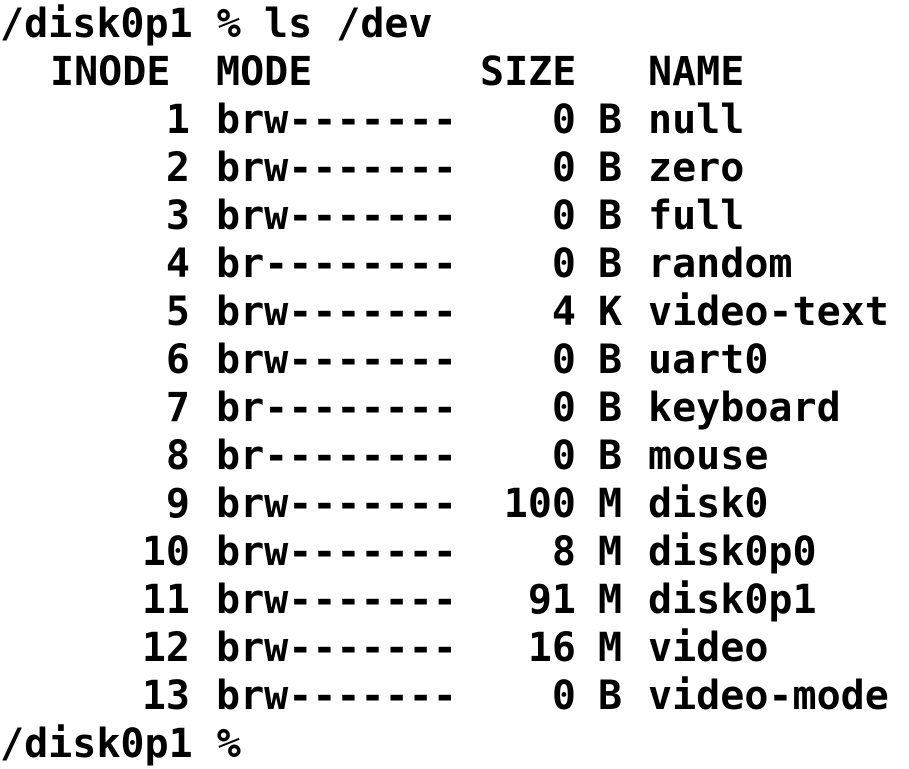 The height and width of the screenshot is (769, 909). I want to click on final-prompt-line: /disk0p1 %, so click(120, 744).